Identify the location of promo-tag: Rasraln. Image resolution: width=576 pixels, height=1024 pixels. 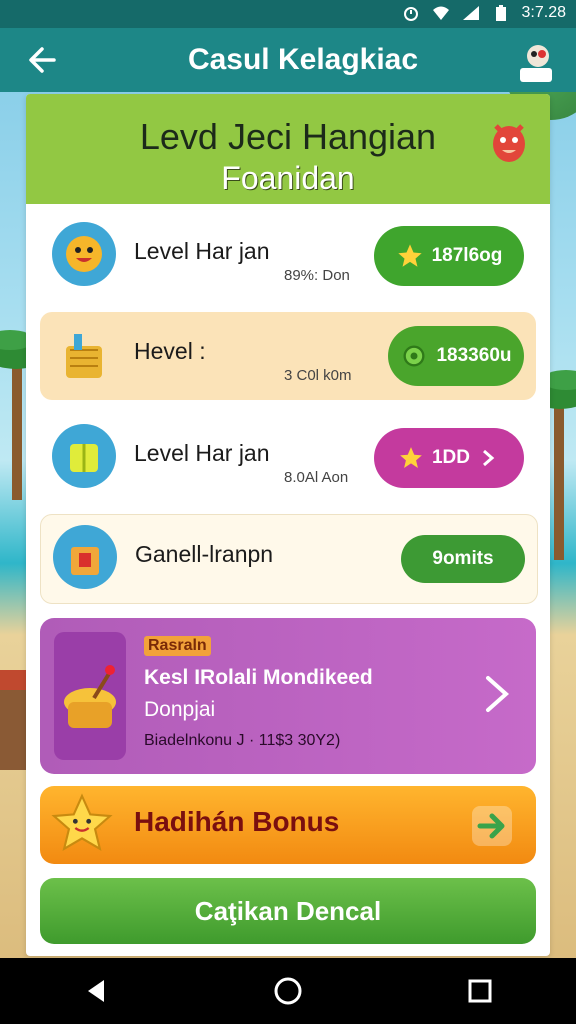
(177, 646).